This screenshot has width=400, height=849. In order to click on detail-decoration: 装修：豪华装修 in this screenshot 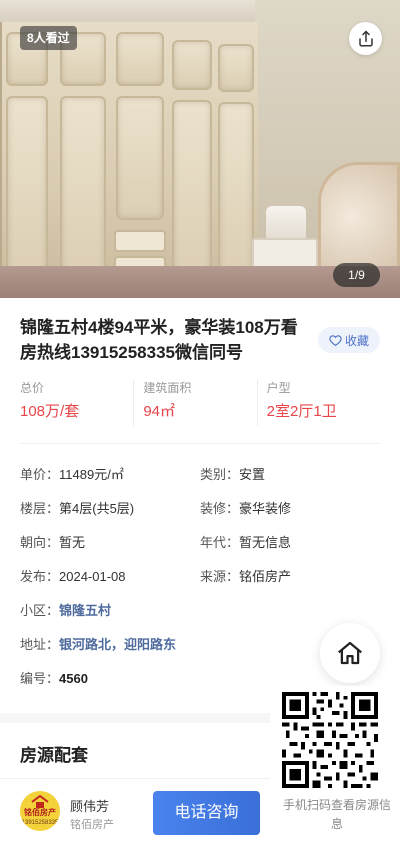, I will do `click(245, 509)`.